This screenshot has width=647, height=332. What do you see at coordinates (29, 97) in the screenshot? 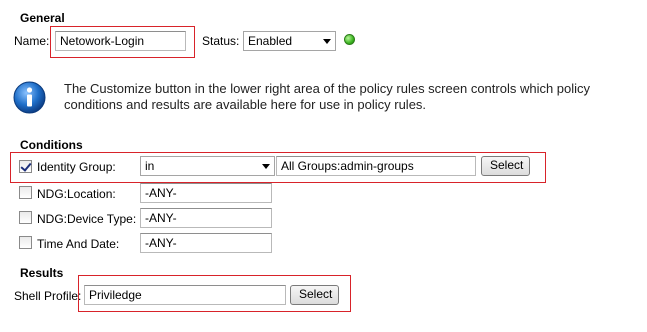
I see `info-icon` at bounding box center [29, 97].